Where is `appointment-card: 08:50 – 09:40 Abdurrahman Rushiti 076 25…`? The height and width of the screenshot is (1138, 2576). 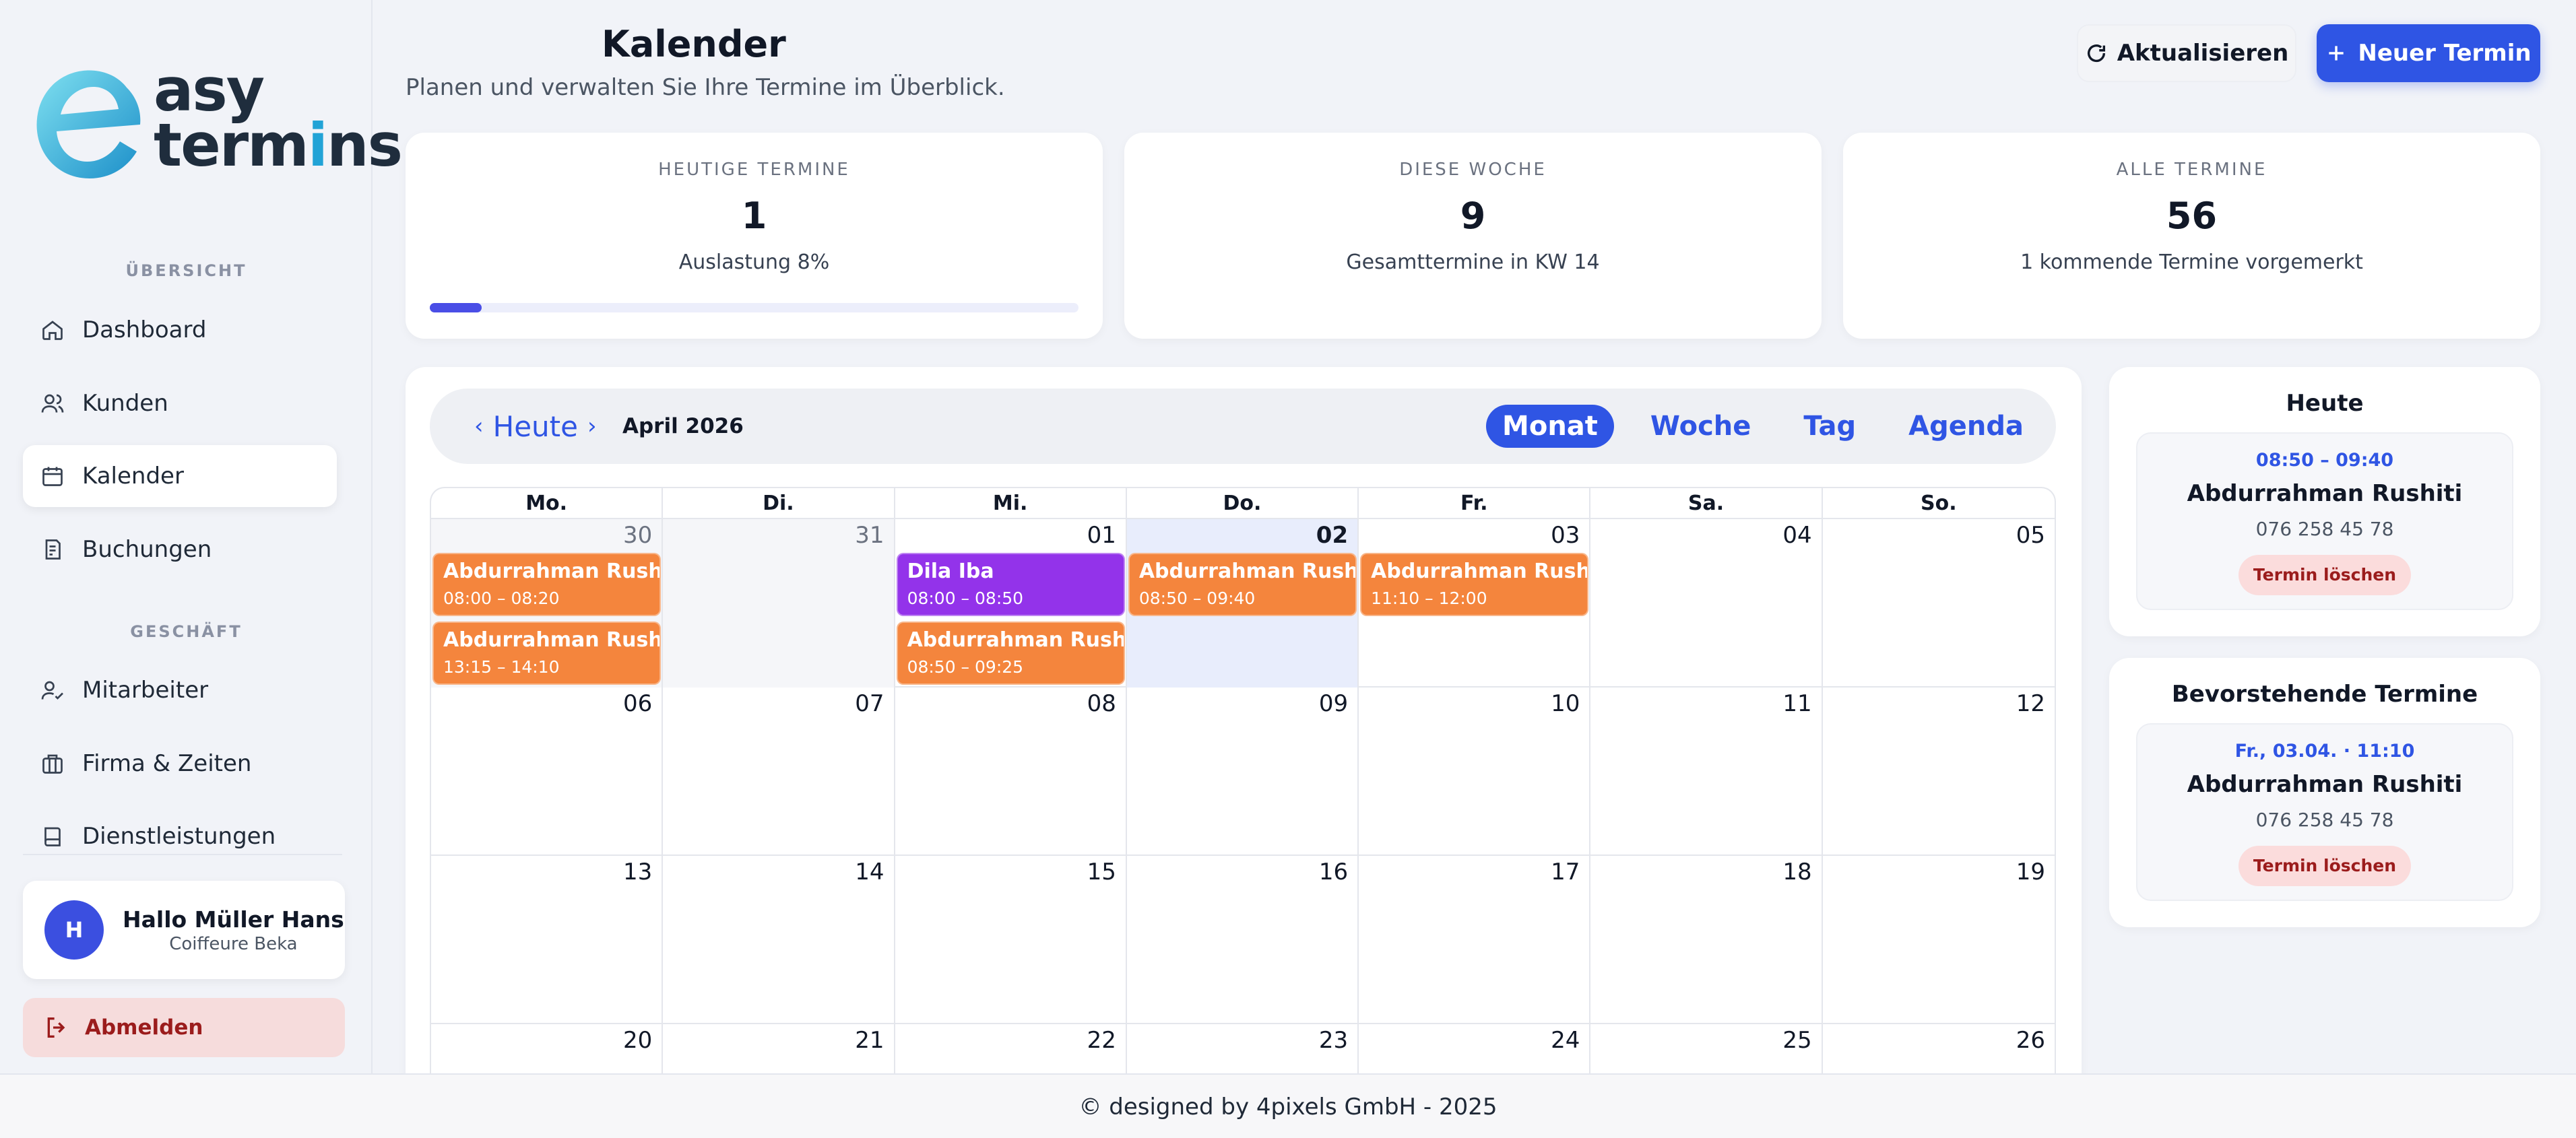 appointment-card: 08:50 – 09:40 Abdurrahman Rushiti 076 25… is located at coordinates (2324, 521).